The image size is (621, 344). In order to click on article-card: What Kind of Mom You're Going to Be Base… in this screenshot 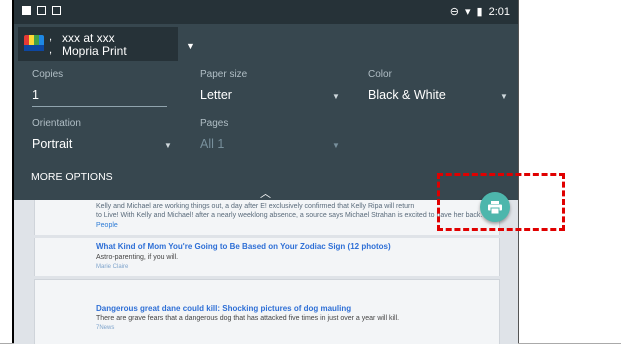, I will do `click(267, 257)`.